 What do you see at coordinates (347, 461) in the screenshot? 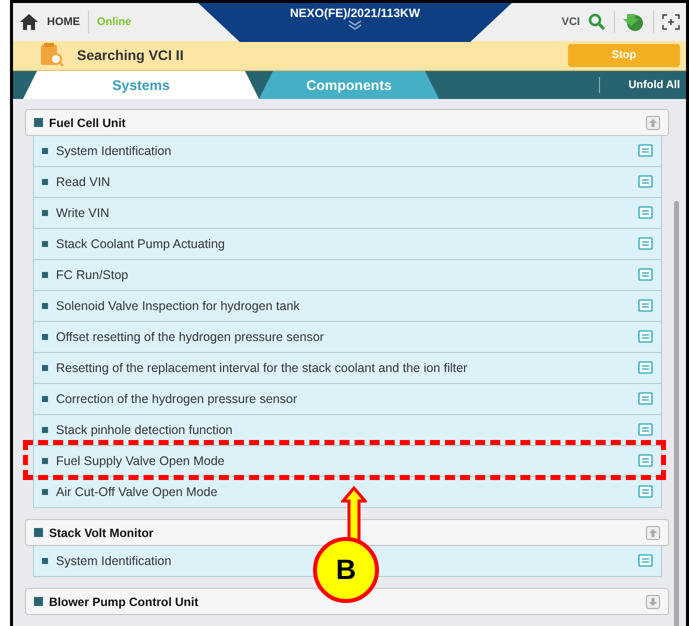
I see `function-row: Fuel Supply Valve Open Mode` at bounding box center [347, 461].